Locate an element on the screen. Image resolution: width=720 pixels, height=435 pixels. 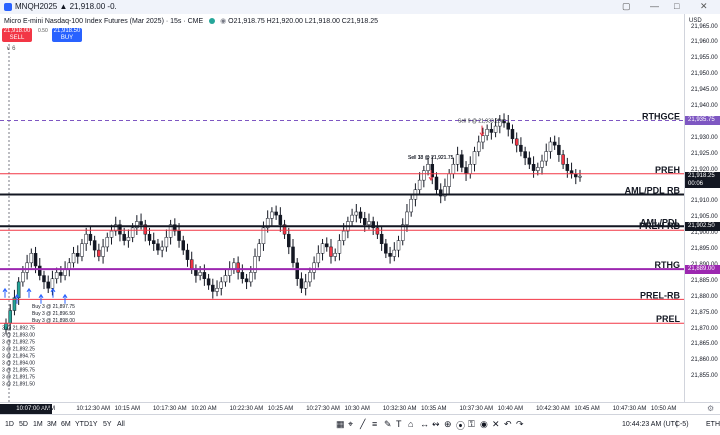
level-price-label: 21,889.00 is located at coordinates (702, 269).